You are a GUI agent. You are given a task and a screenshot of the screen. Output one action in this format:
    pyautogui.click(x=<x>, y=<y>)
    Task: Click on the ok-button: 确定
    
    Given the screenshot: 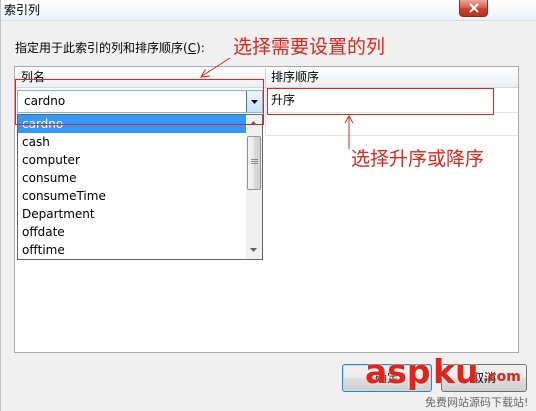 What is the action you would take?
    pyautogui.click(x=387, y=378)
    